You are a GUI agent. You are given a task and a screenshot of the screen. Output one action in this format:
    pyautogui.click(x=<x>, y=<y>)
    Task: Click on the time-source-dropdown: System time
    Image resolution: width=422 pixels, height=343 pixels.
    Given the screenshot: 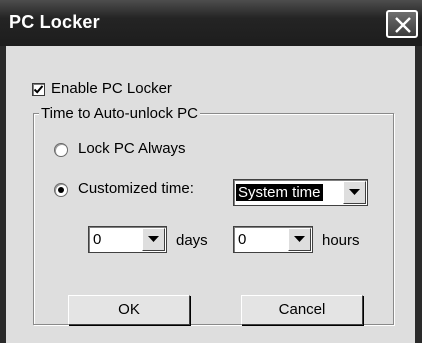 What is the action you would take?
    pyautogui.click(x=300, y=192)
    